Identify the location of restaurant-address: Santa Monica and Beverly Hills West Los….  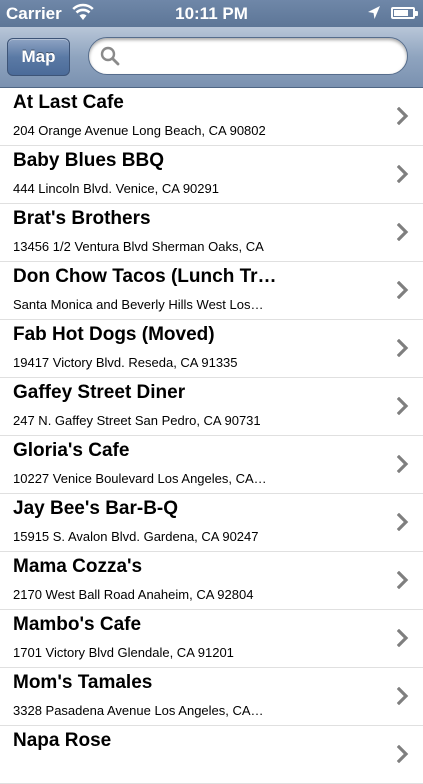
(138, 304).